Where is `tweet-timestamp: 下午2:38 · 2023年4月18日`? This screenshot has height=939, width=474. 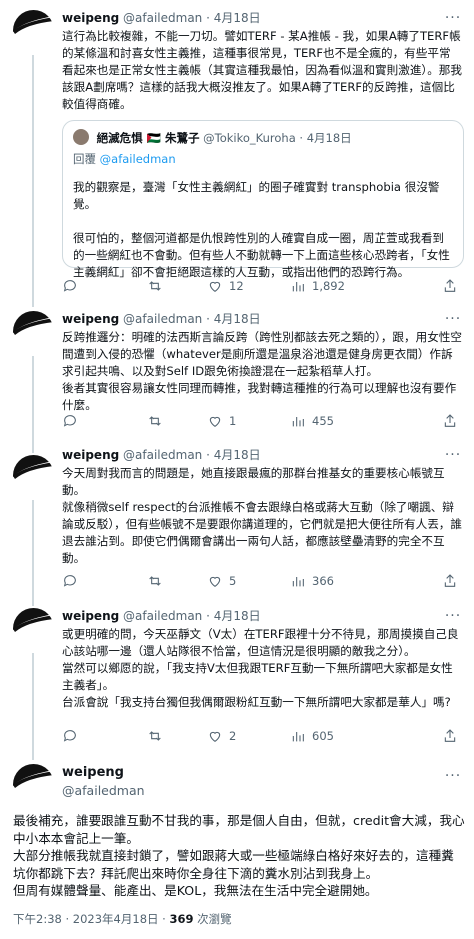
tweet-timestamp: 下午2:38 · 2023年4月18日 is located at coordinates (86, 919).